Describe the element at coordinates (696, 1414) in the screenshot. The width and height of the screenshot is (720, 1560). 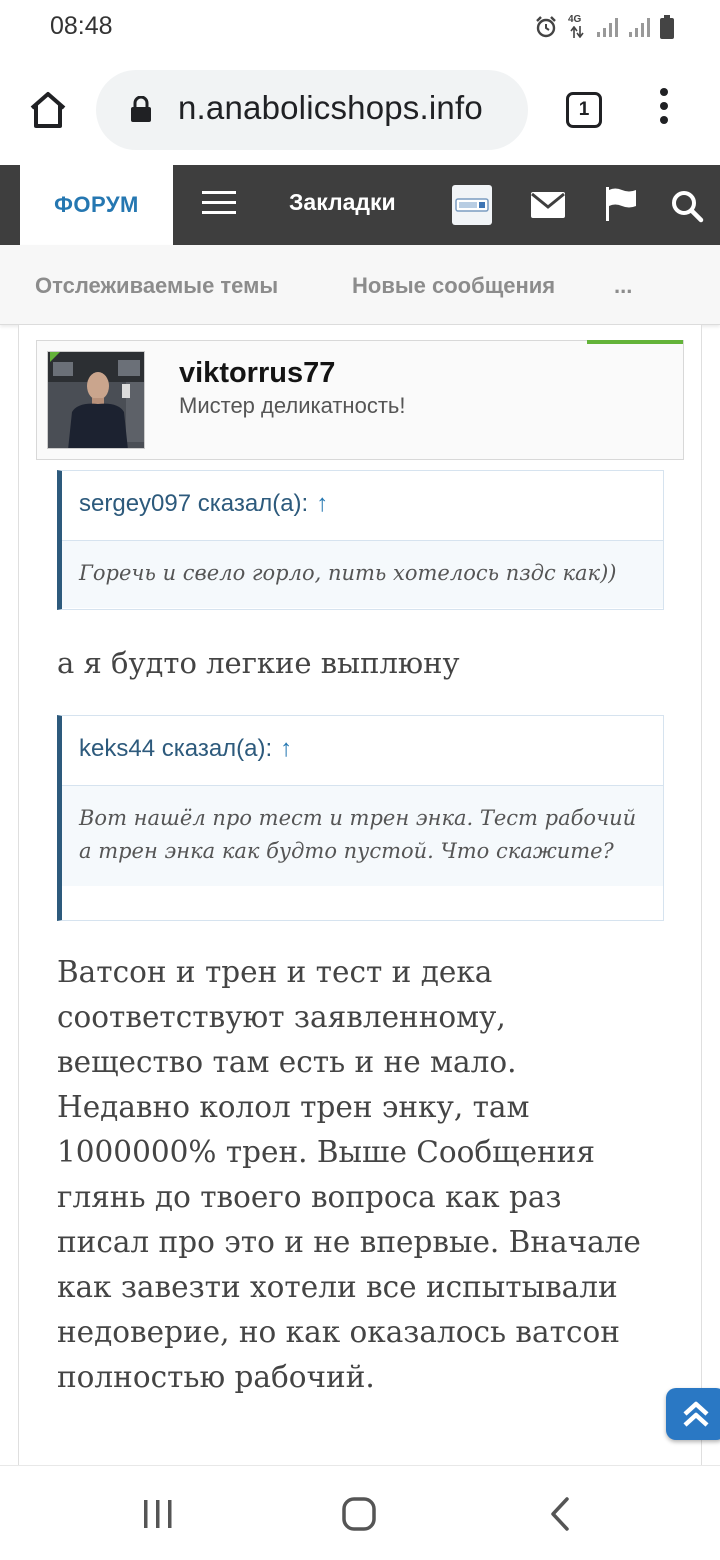
I see `double-chevron-up-icon` at that location.